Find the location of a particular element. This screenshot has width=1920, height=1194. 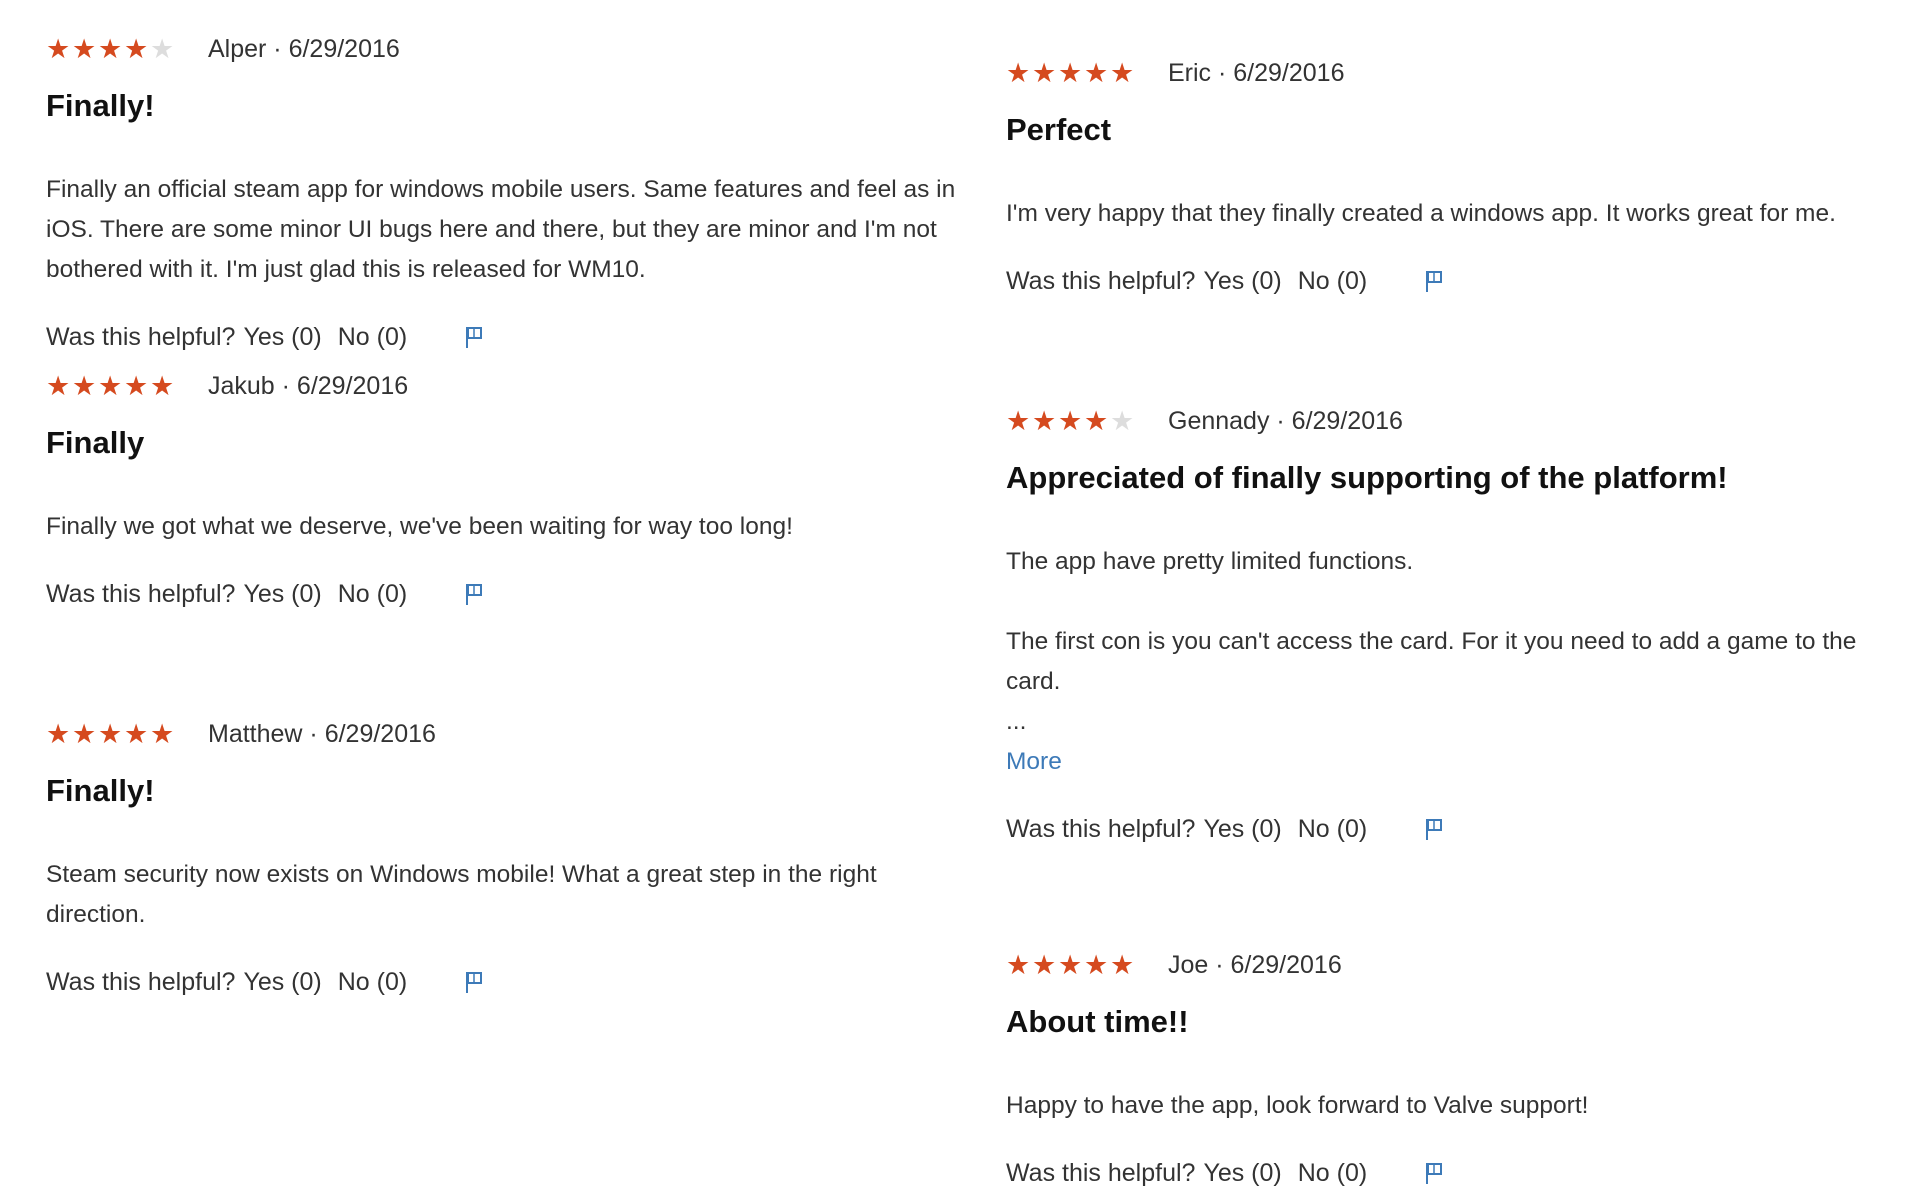

review-header: ★ ★ ★ ★ ★ Joe · 6/29/2016 is located at coordinates (1456, 965).